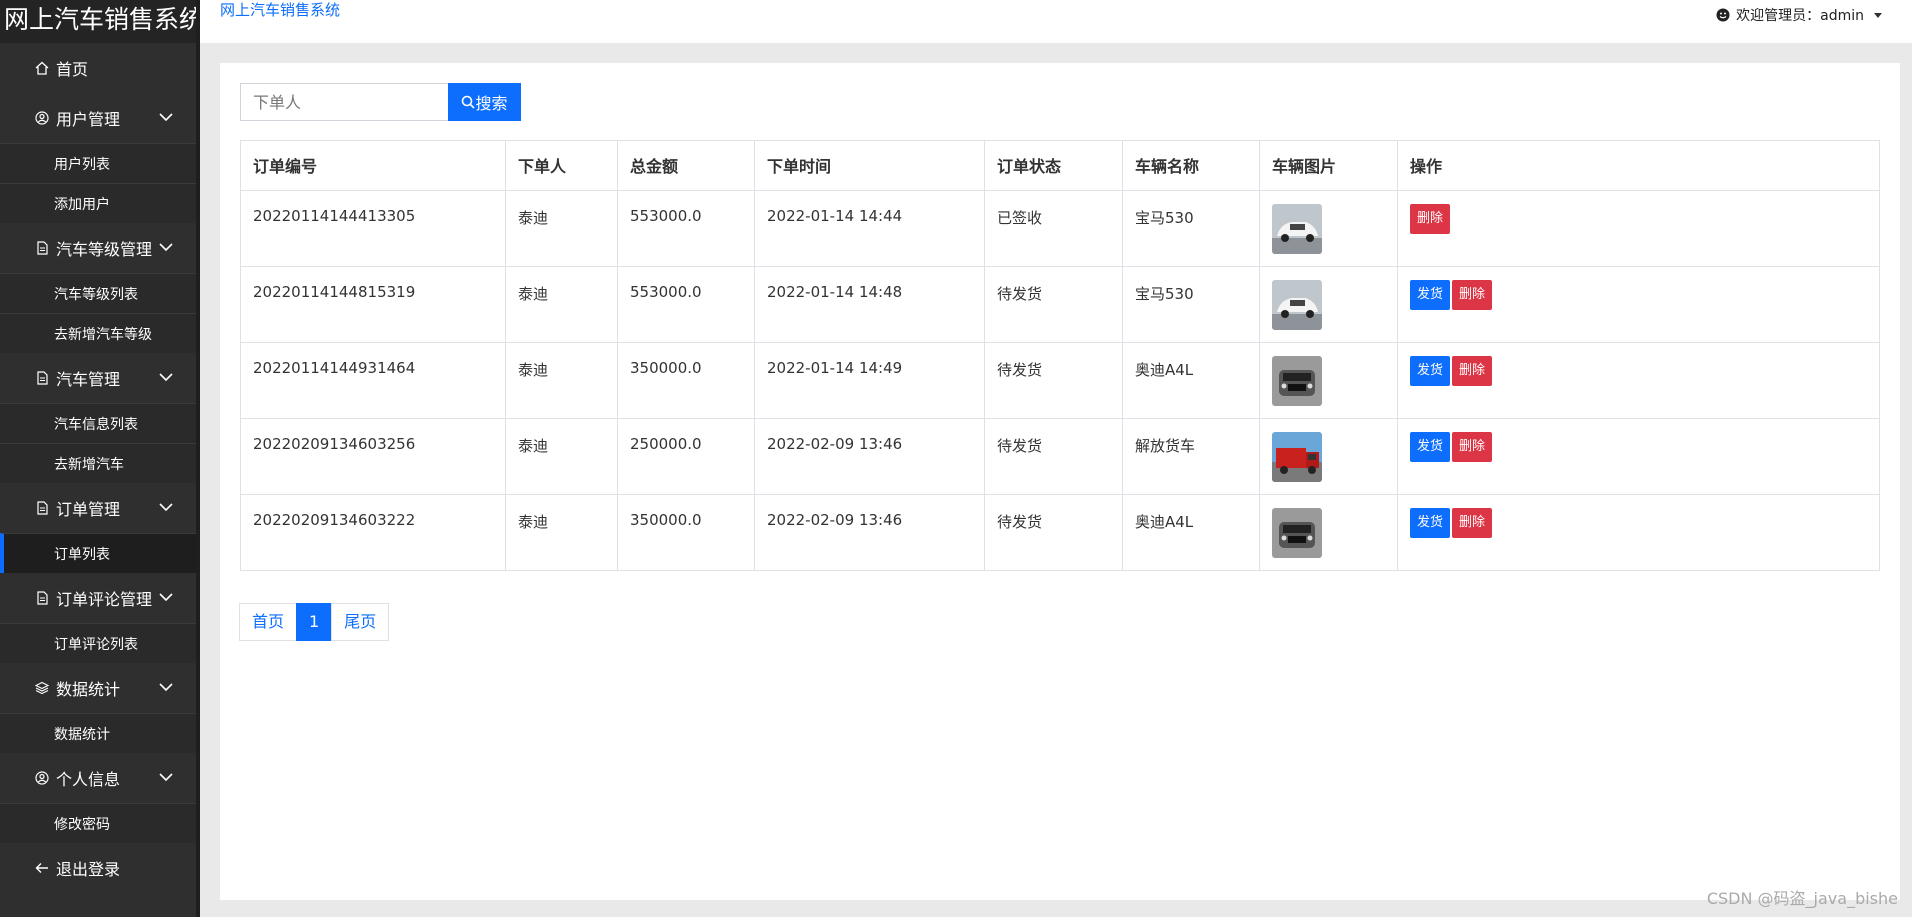  I want to click on order-id-cell: 20220114144931464, so click(373, 380).